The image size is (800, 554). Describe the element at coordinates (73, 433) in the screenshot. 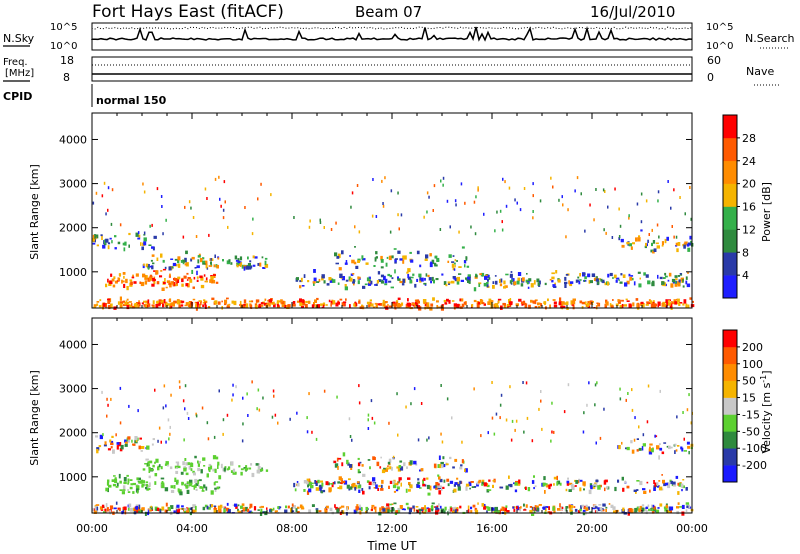

I see `y-tick-label: 2000` at that location.